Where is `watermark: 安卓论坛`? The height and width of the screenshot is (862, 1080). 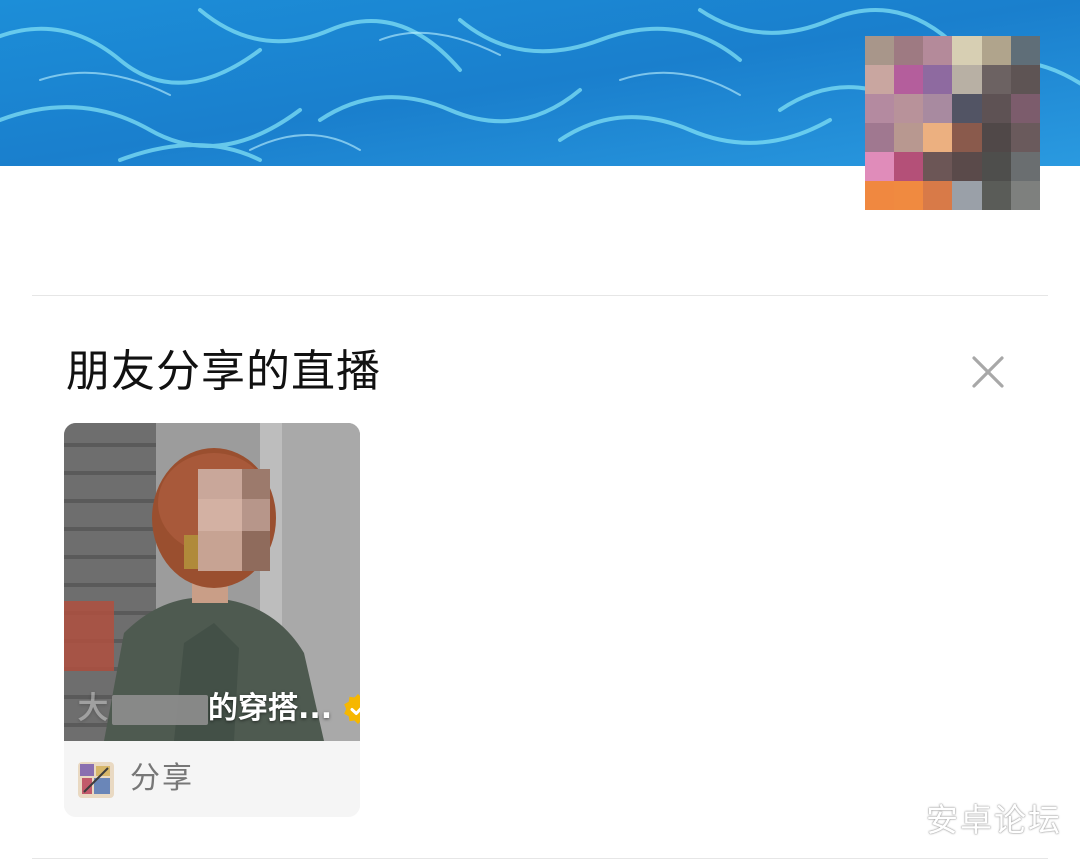 watermark: 安卓论坛 is located at coordinates (993, 820).